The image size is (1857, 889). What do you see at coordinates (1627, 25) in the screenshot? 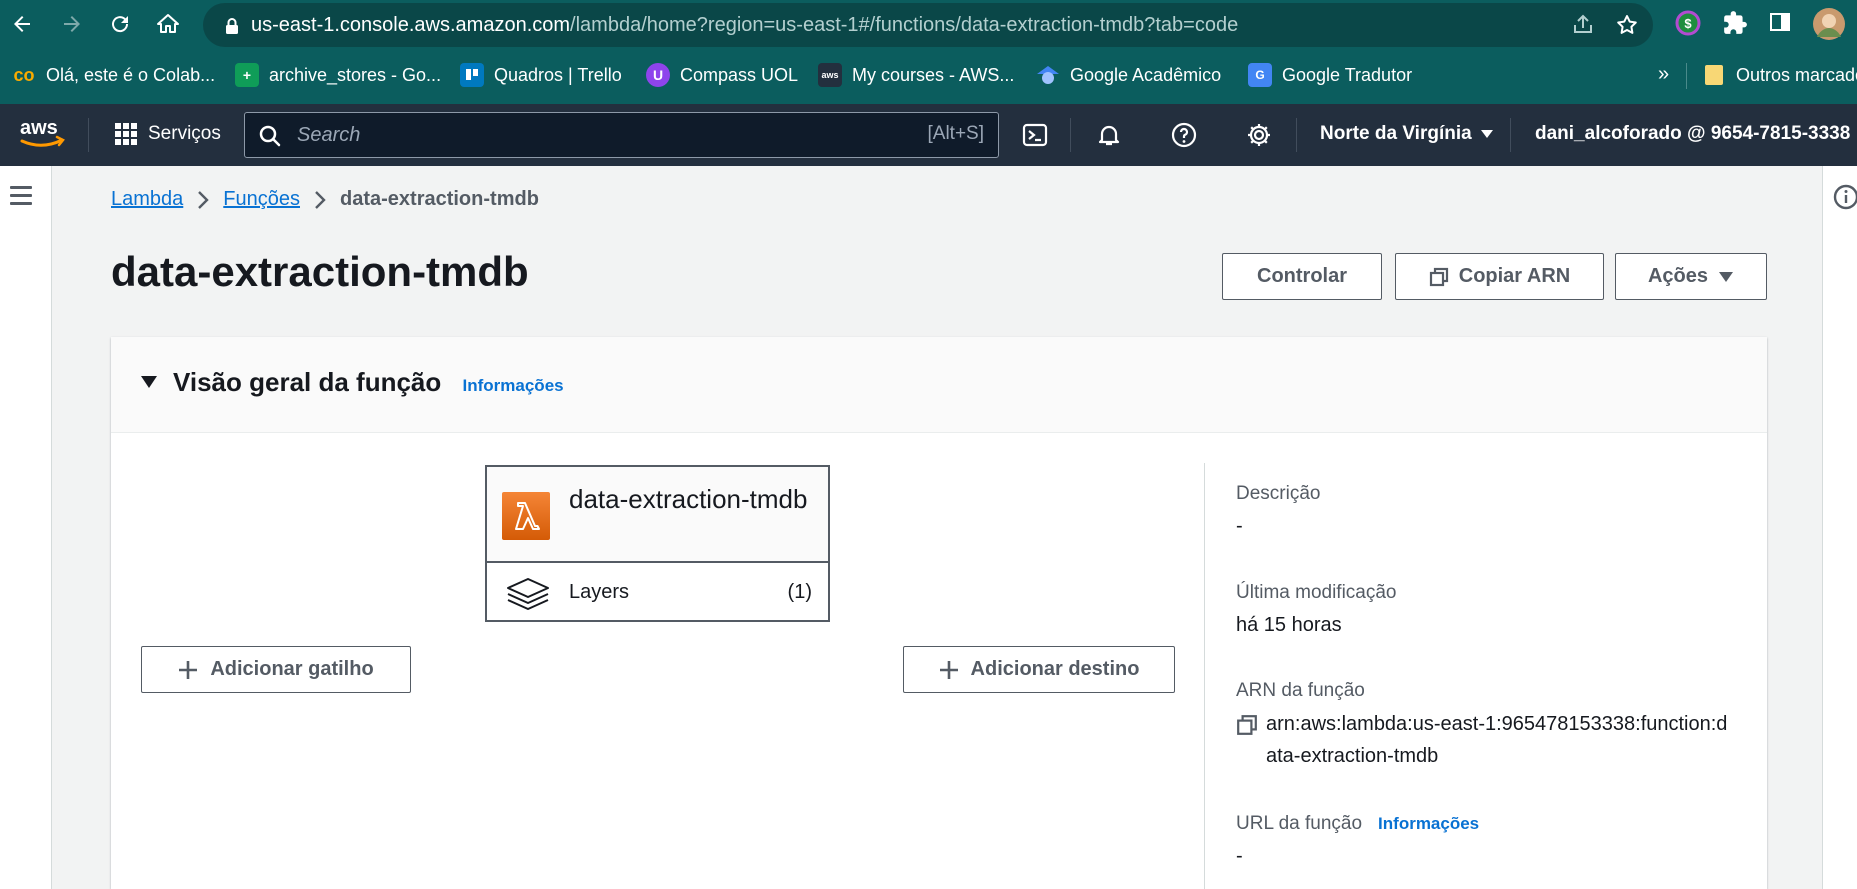
I see `star-icon` at bounding box center [1627, 25].